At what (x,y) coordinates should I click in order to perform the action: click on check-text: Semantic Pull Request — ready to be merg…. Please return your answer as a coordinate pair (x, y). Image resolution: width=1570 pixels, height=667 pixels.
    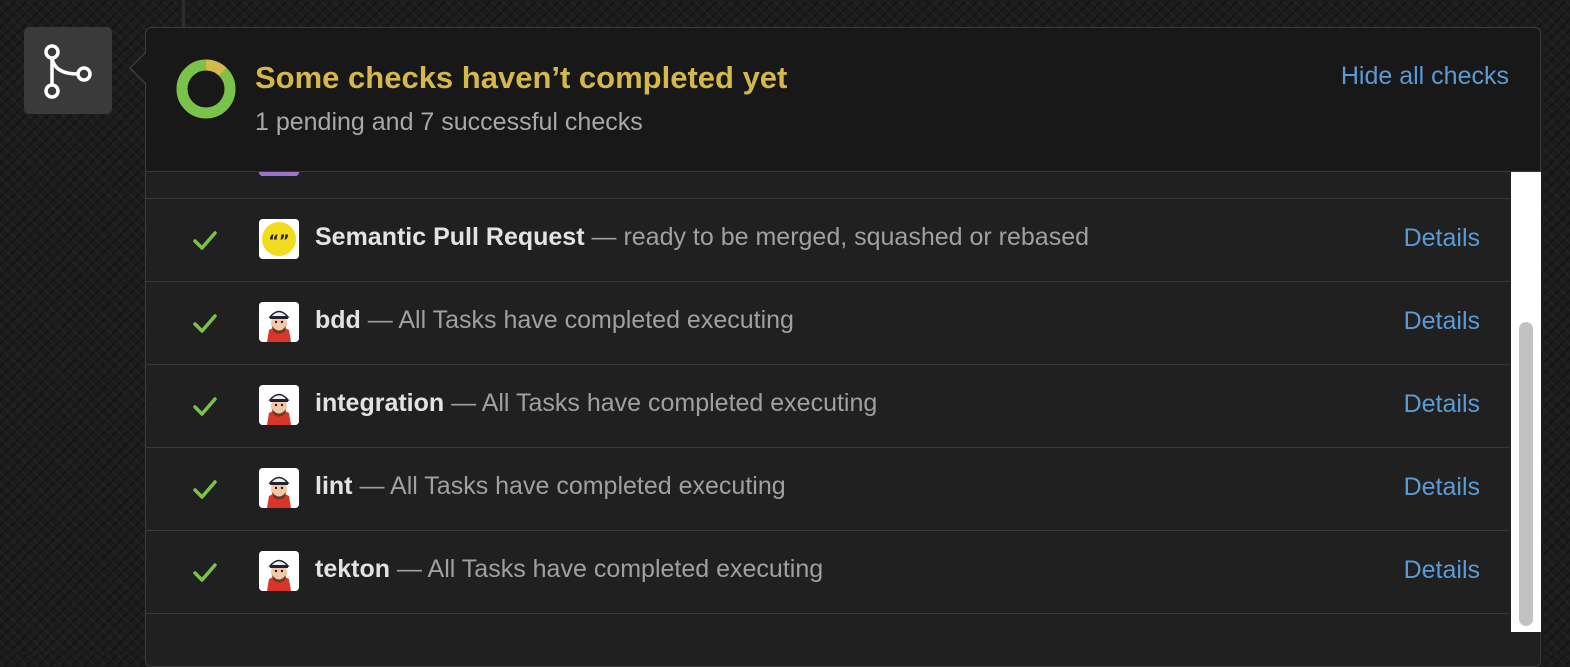
    Looking at the image, I should click on (702, 237).